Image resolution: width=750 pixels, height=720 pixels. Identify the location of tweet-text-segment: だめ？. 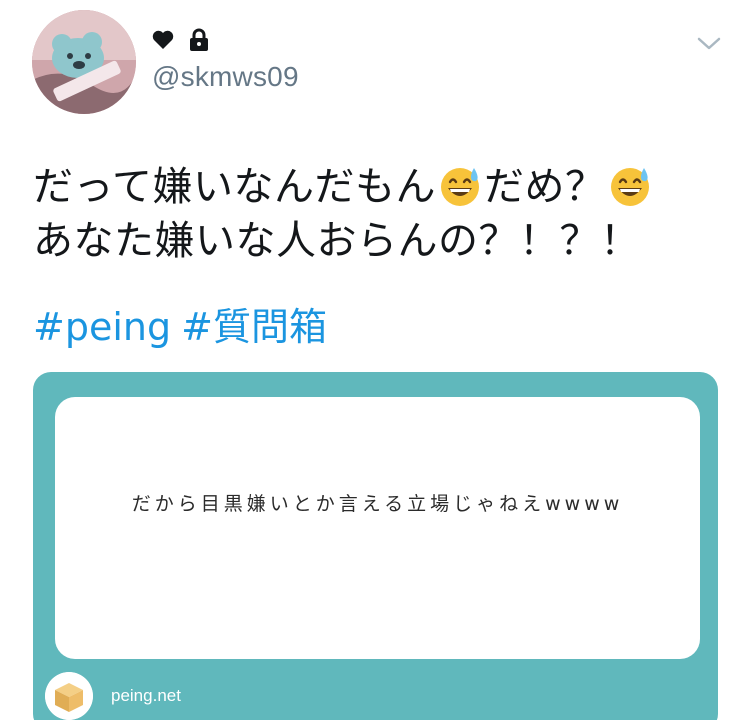
(545, 187).